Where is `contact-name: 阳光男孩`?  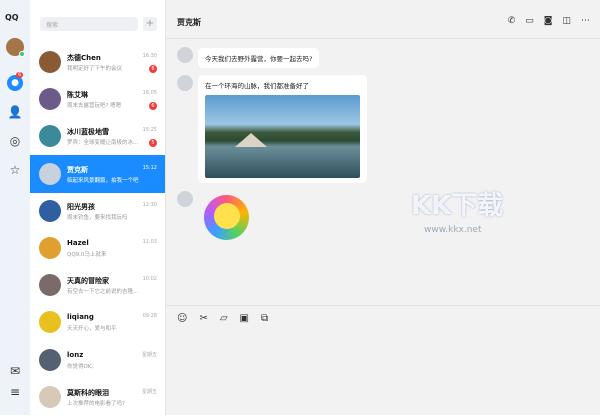
contact-name: 阳光男孩 is located at coordinates (81, 206).